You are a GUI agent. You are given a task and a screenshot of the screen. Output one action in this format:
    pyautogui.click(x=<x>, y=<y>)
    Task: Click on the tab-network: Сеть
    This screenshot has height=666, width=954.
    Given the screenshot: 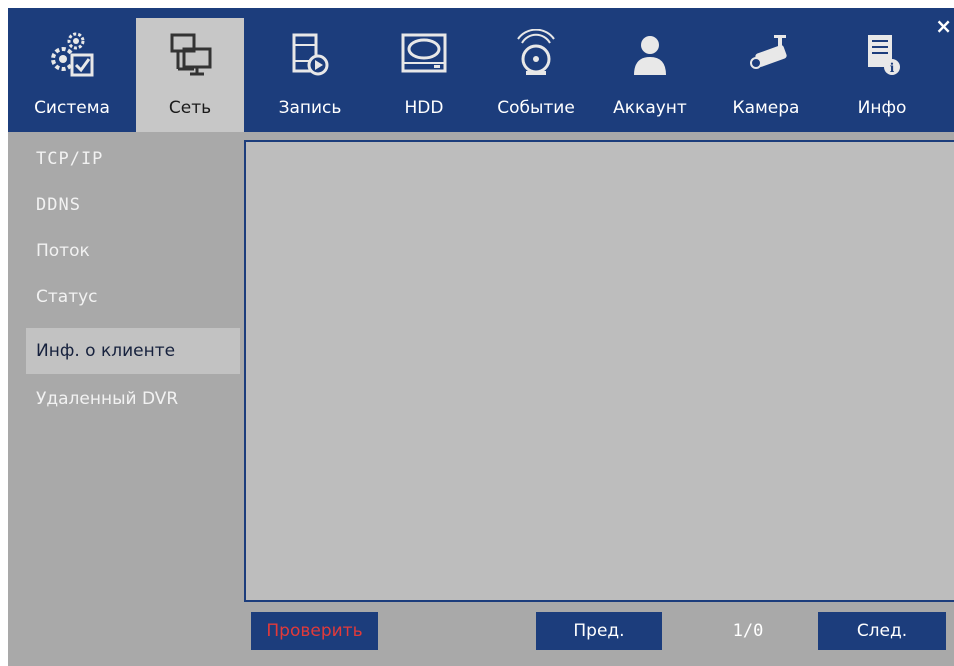 What is the action you would take?
    pyautogui.click(x=190, y=75)
    